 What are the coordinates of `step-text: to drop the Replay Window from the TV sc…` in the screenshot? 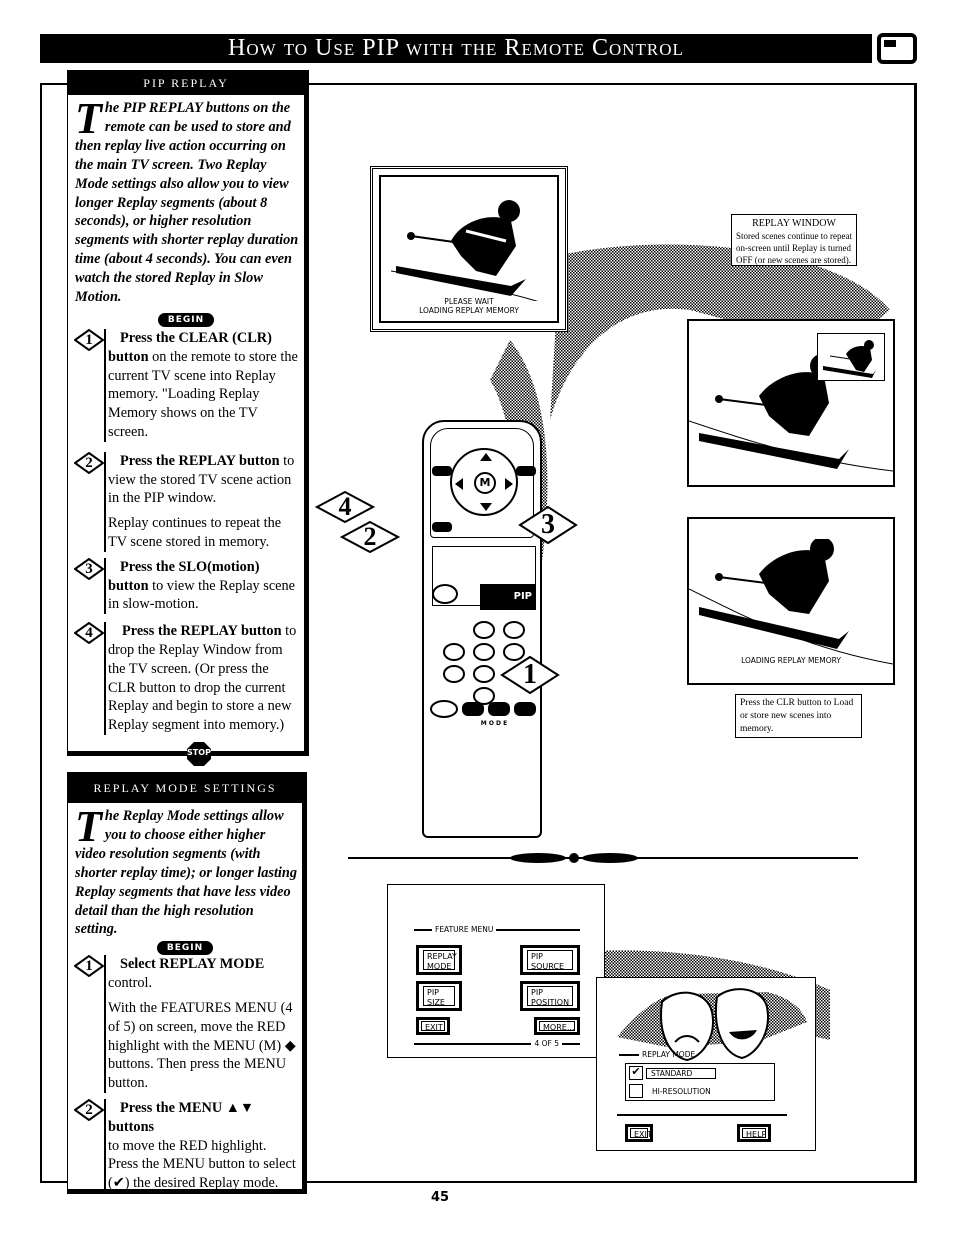 It's located at (202, 678).